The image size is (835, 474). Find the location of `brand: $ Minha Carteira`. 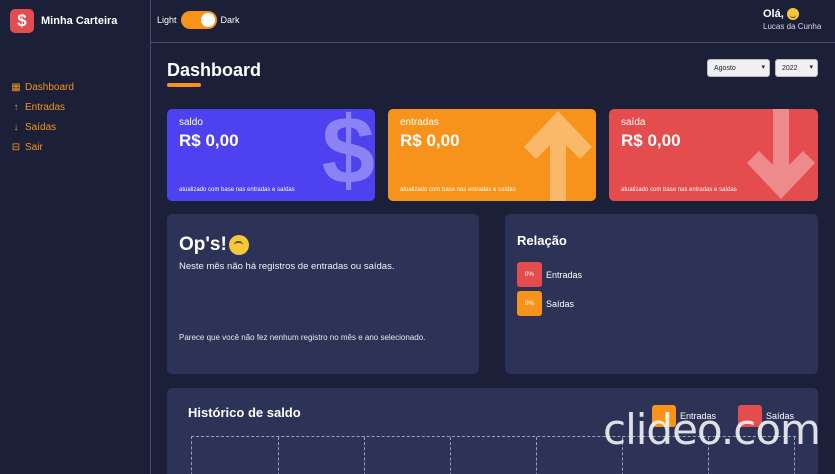

brand: $ Minha Carteira is located at coordinates (63, 21).